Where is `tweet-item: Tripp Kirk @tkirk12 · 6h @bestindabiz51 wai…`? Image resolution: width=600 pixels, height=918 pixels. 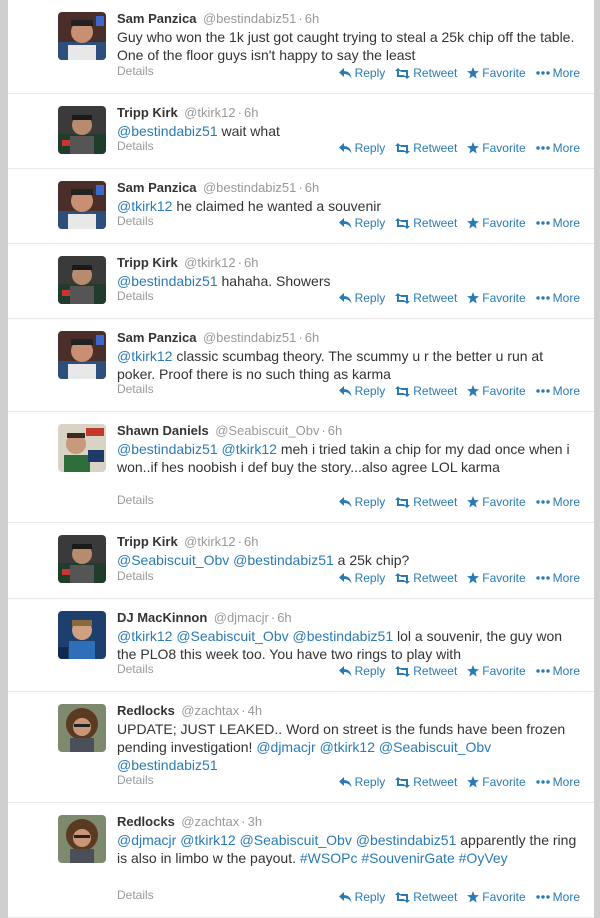
tweet-item: Tripp Kirk @tkirk12 · 6h @bestindabiz51 wai… is located at coordinates (301, 131).